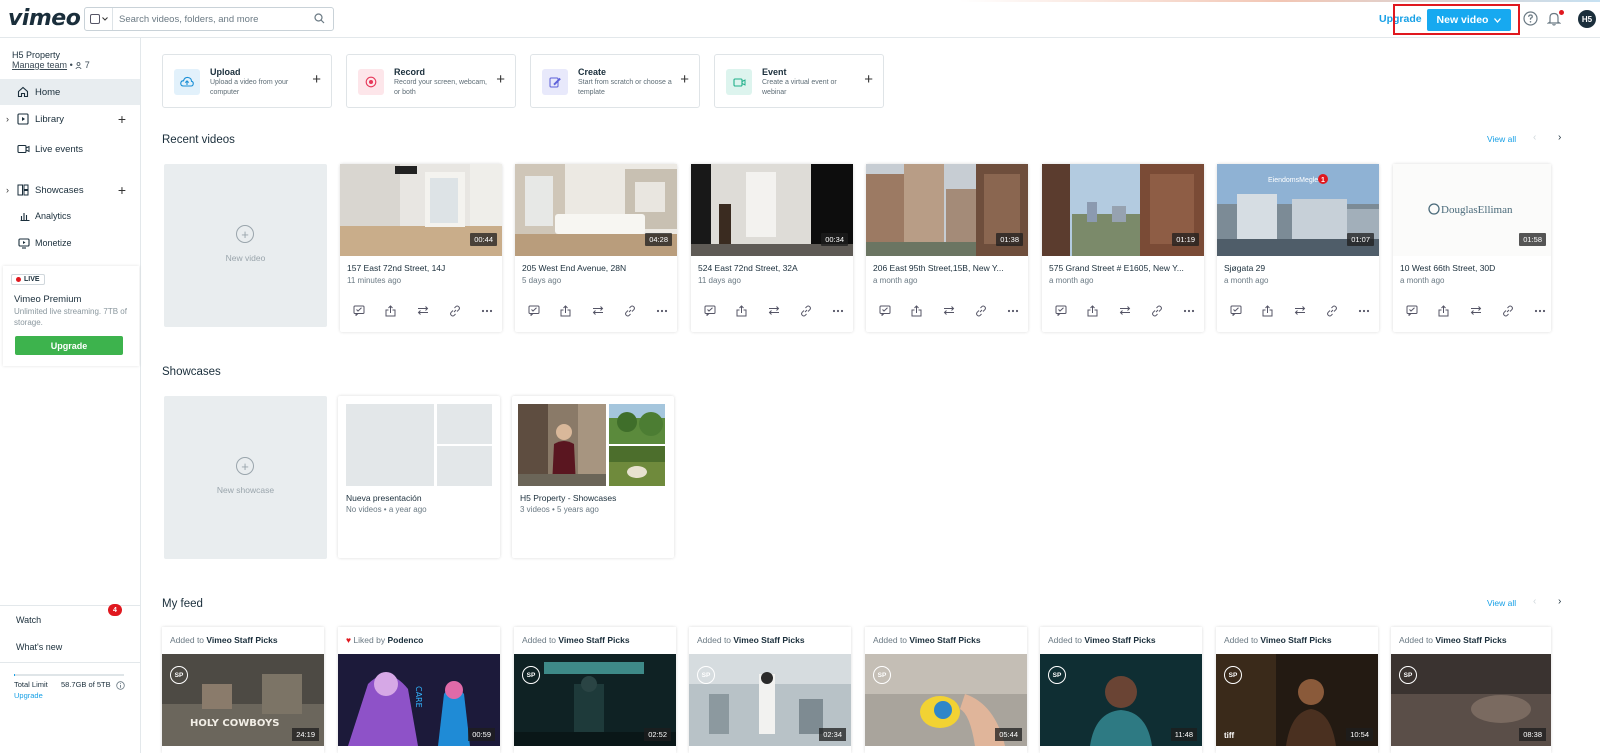 This screenshot has width=1600, height=753. What do you see at coordinates (405, 640) in the screenshot?
I see `feed-source-link: Podenco` at bounding box center [405, 640].